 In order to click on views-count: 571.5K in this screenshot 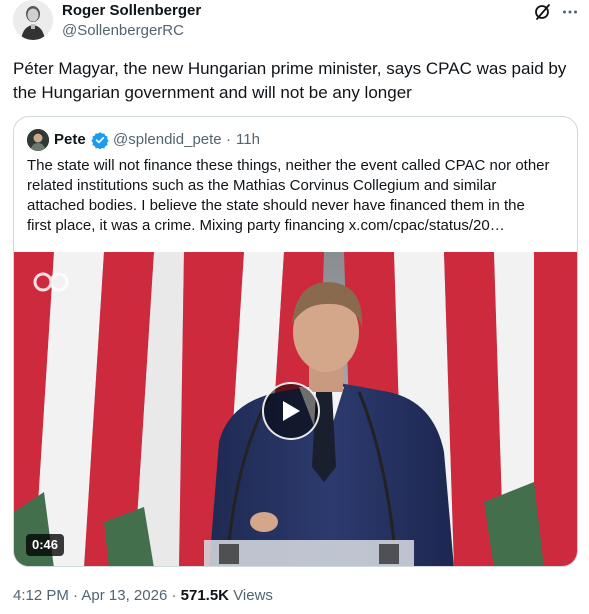, I will do `click(205, 595)`.